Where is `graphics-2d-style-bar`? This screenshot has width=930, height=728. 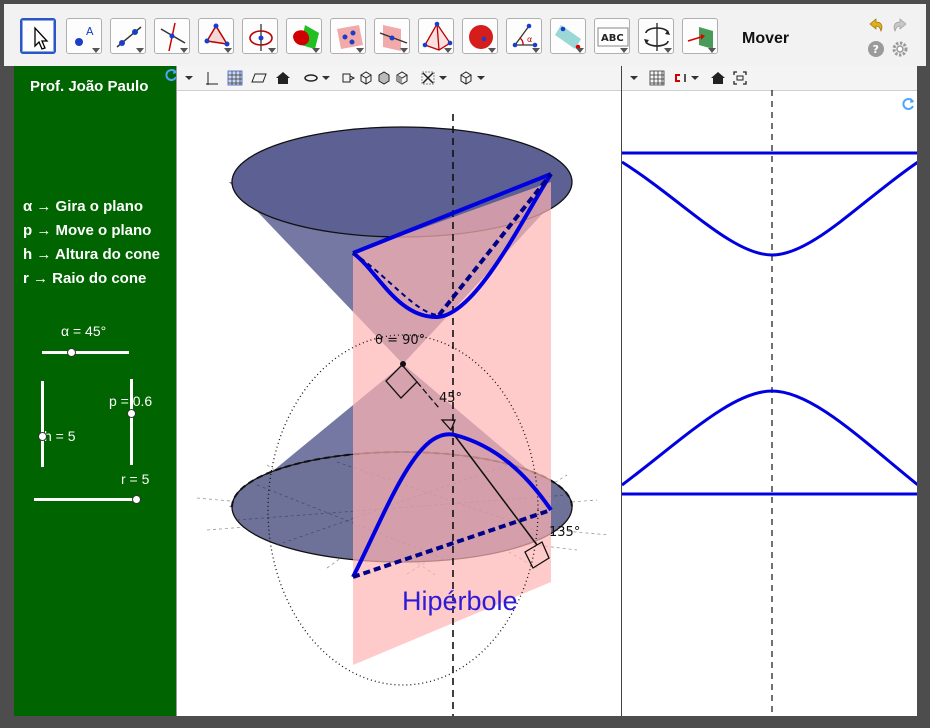
graphics-2d-style-bar is located at coordinates (770, 78).